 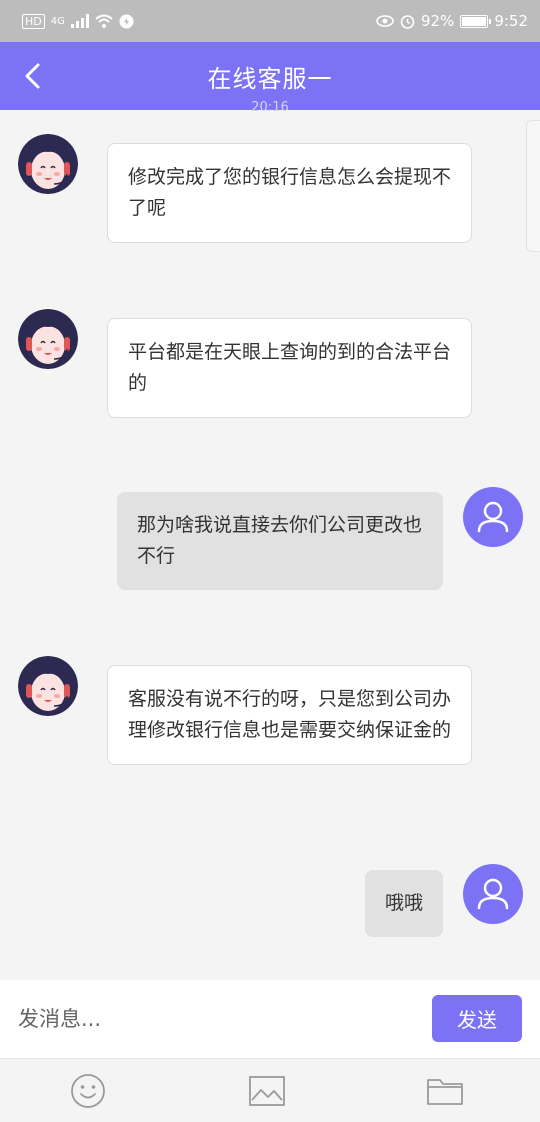 I want to click on status-right: 92% 9:52, so click(x=452, y=21).